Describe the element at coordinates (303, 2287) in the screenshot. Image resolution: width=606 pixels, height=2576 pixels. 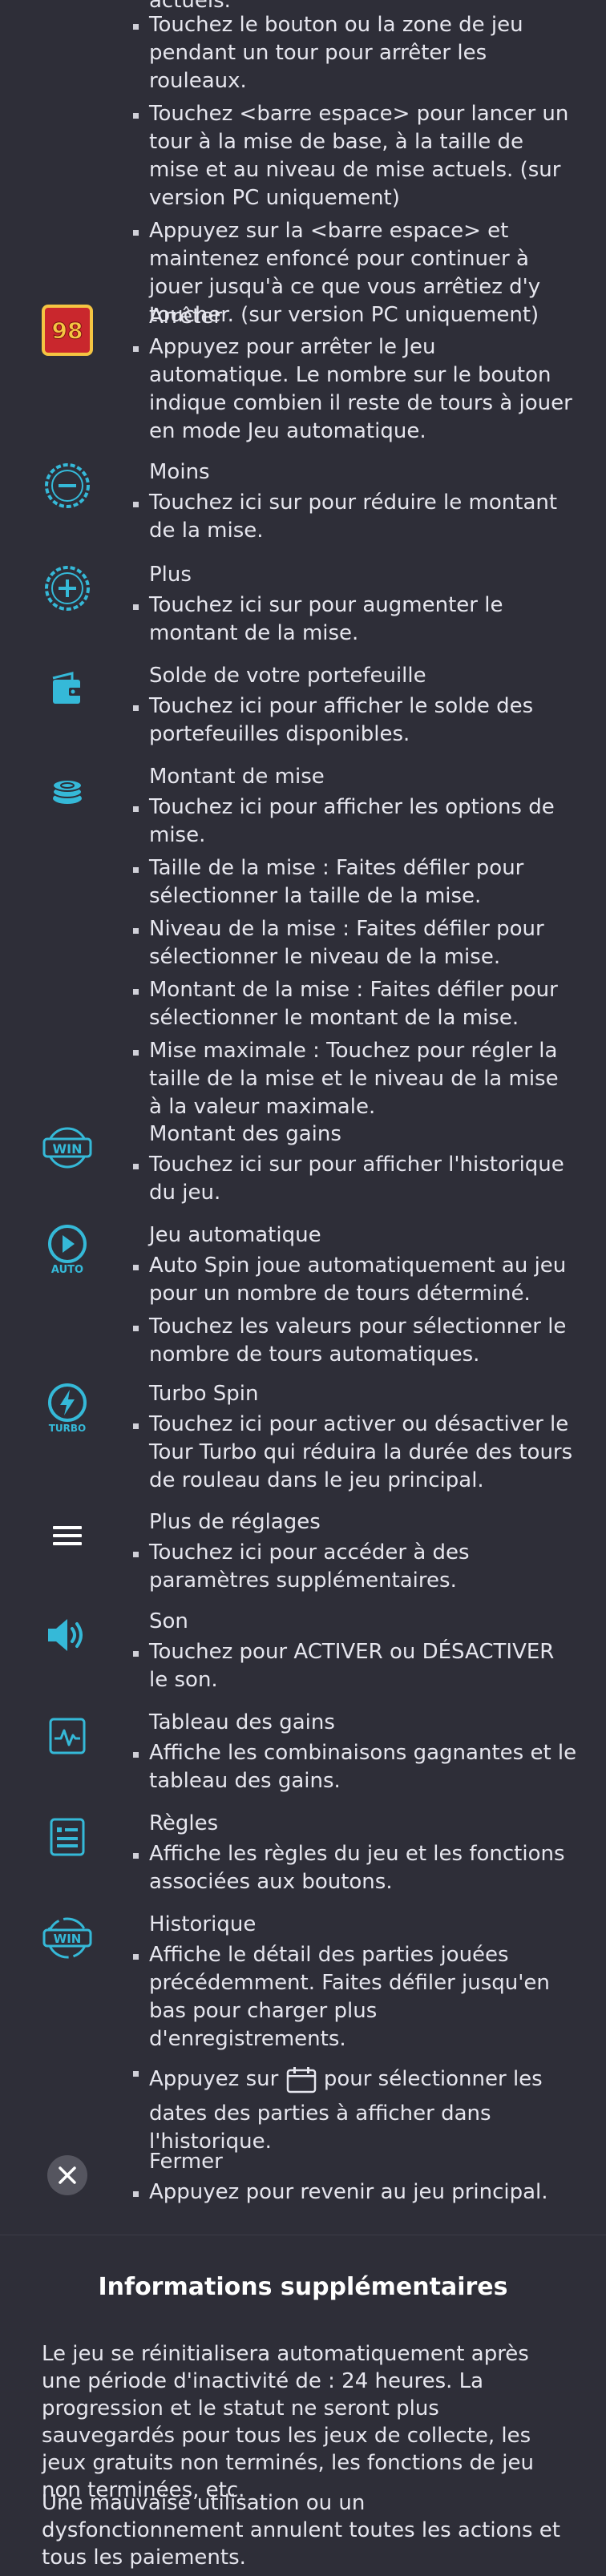
I see `info-title: Informations supplémentaires` at that location.